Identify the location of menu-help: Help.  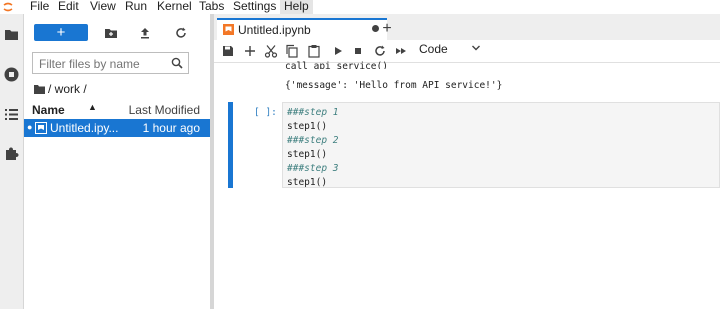
(296, 7).